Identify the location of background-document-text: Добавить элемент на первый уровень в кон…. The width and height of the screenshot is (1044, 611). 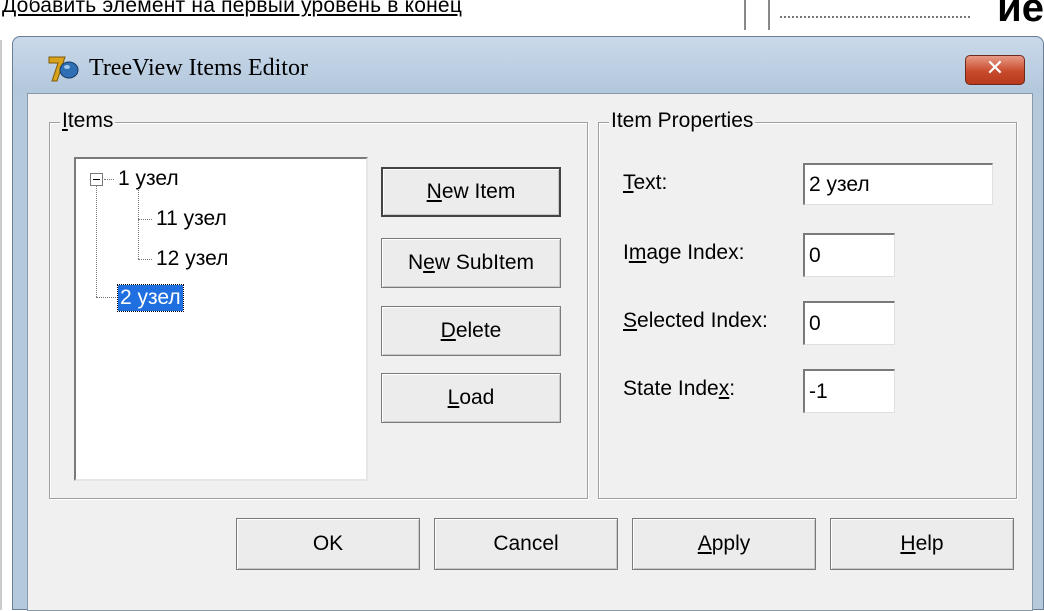
(232, 8).